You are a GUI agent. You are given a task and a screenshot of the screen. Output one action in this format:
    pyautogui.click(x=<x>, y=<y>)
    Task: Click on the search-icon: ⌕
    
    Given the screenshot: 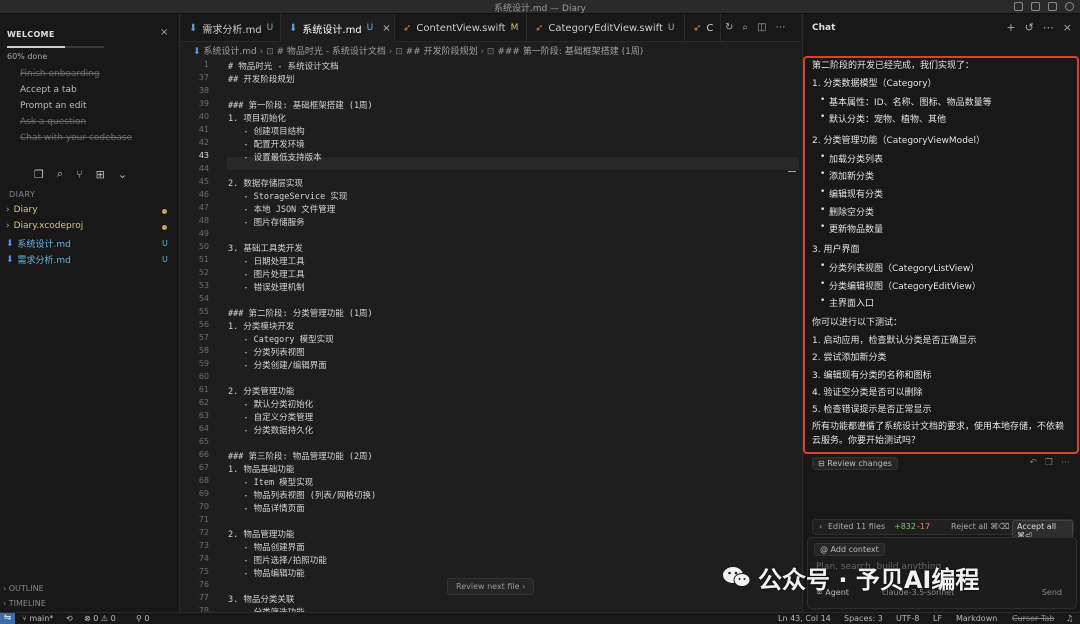 What is the action you would take?
    pyautogui.click(x=60, y=174)
    